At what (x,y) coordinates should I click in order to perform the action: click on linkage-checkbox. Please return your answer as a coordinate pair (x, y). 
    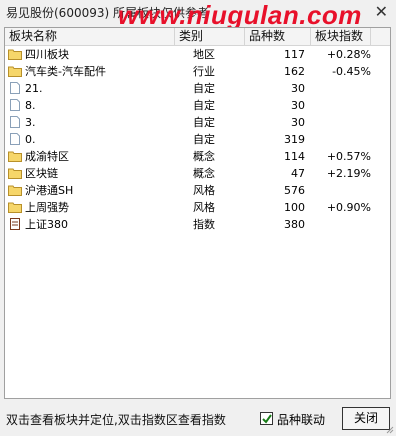
    Looking at the image, I should click on (266, 418).